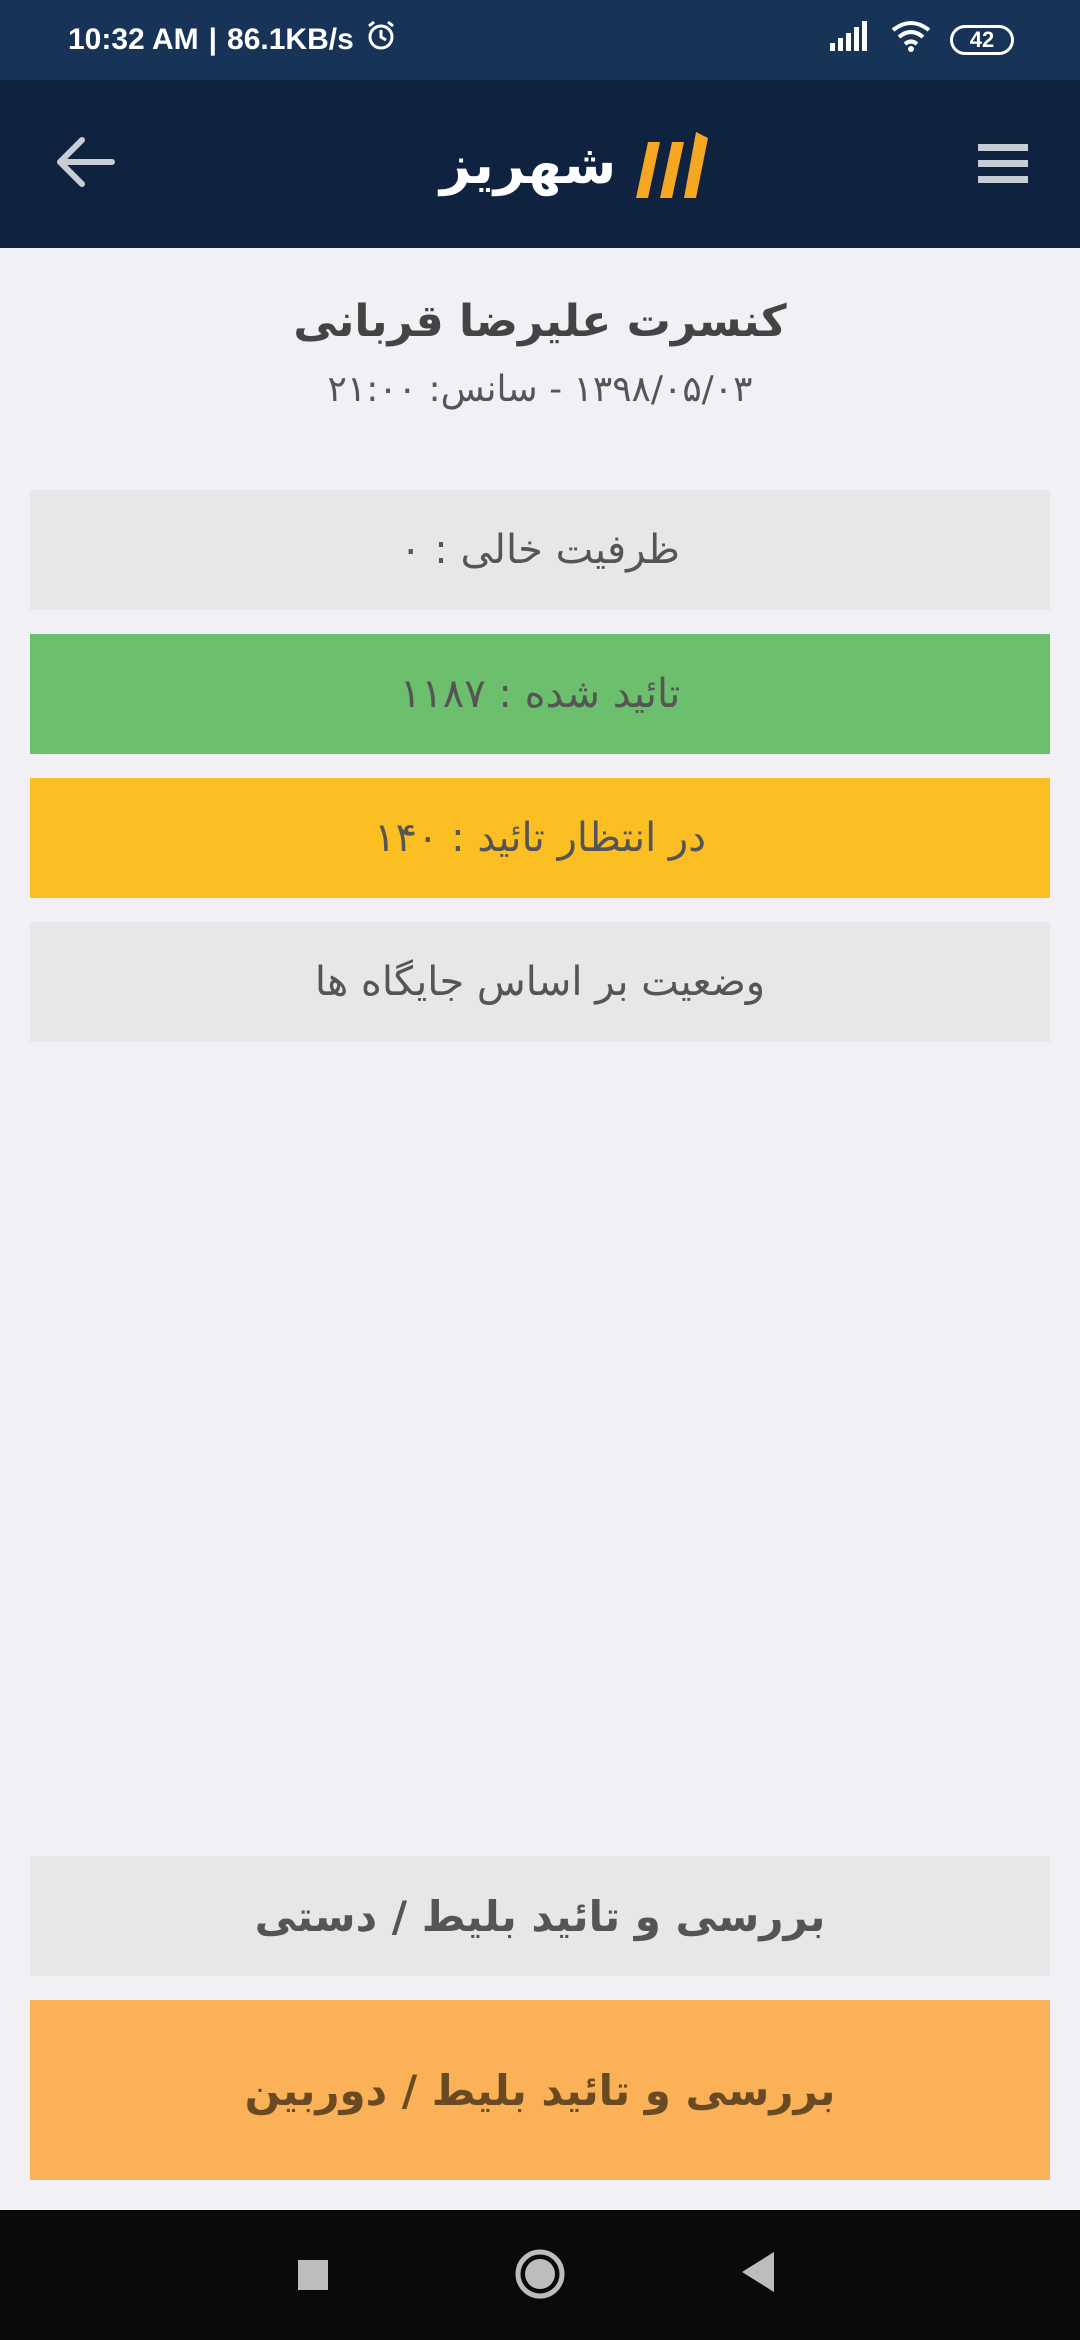 The image size is (1080, 2340). I want to click on confirmed-label: تائید شده : ۱۱۸۷, so click(540, 694).